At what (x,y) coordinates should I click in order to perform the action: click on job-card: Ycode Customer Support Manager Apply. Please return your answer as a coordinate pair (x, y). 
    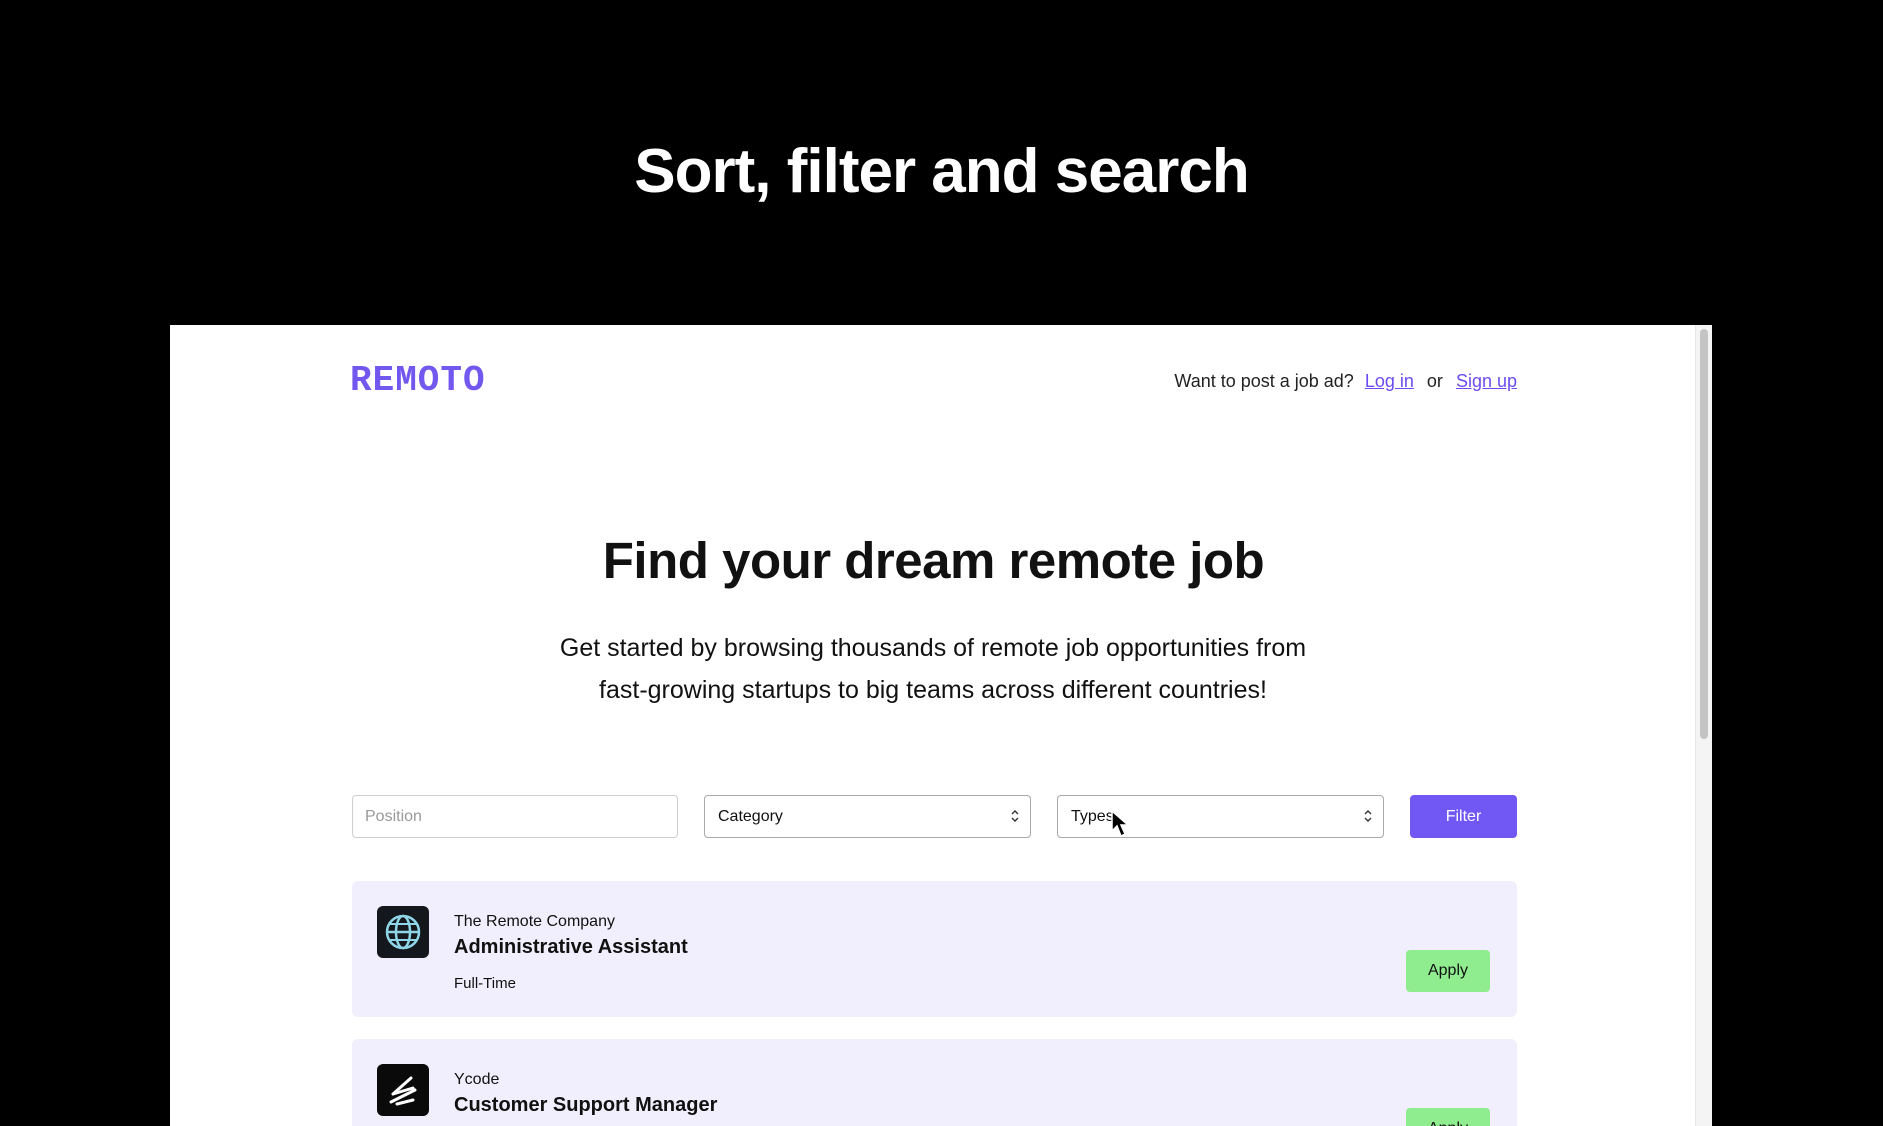
    Looking at the image, I should click on (934, 1082).